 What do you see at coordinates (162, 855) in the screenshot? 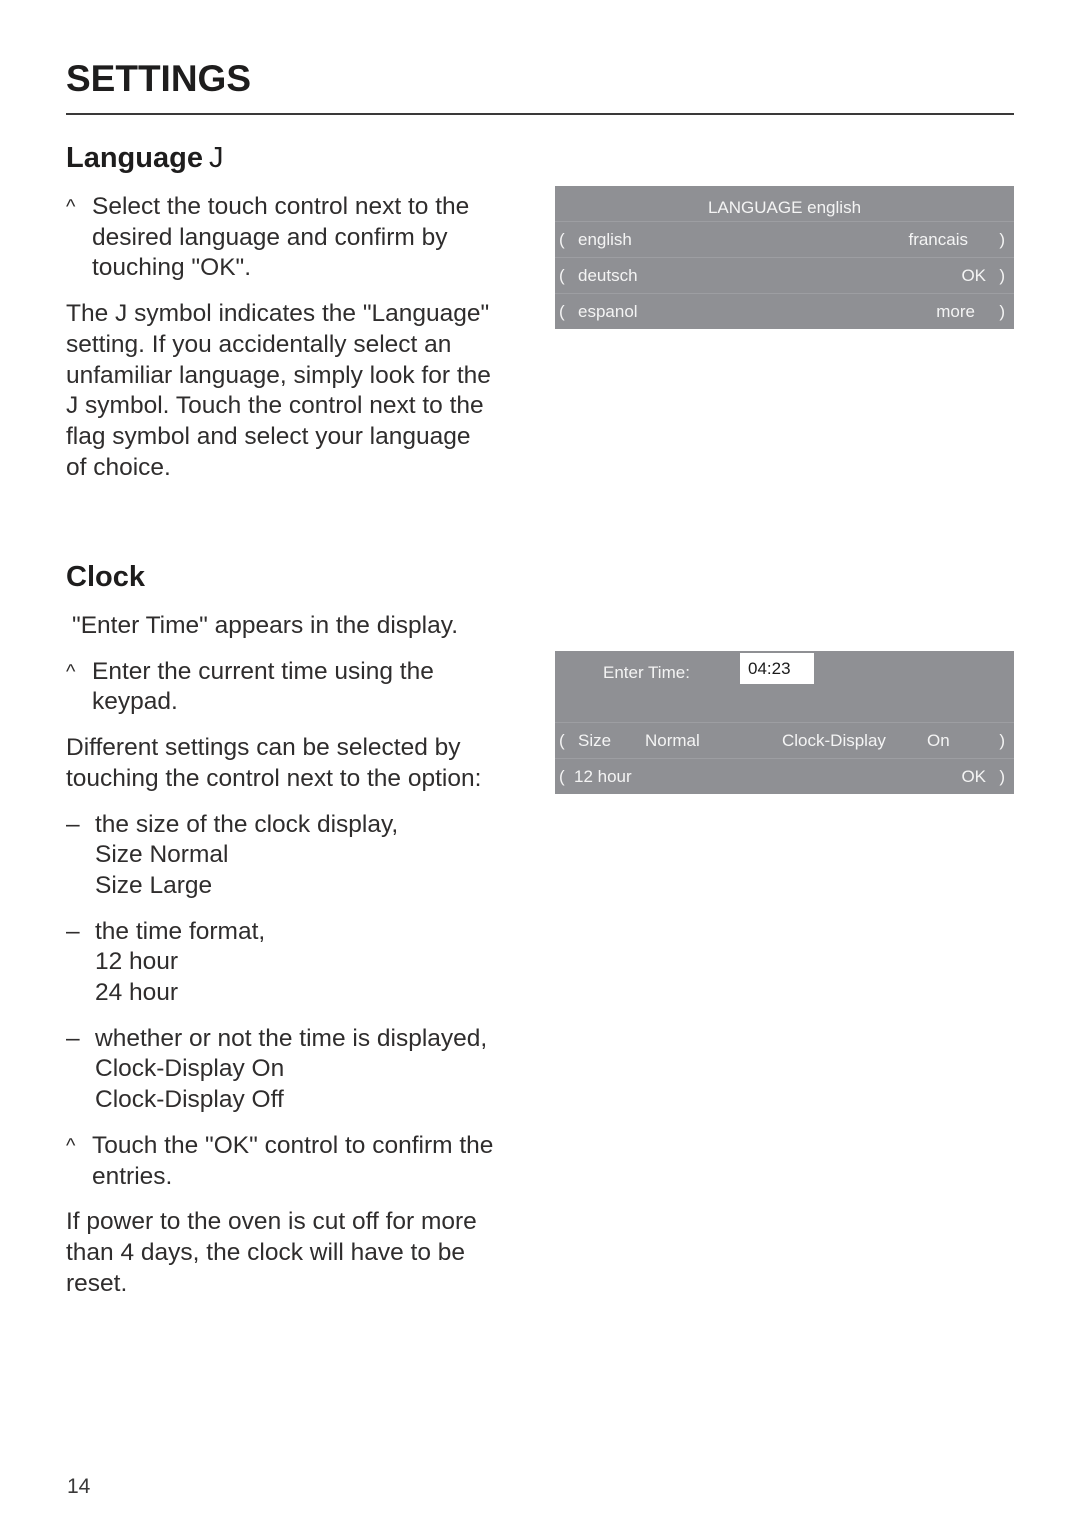
I see `option-value: Size Normal` at bounding box center [162, 855].